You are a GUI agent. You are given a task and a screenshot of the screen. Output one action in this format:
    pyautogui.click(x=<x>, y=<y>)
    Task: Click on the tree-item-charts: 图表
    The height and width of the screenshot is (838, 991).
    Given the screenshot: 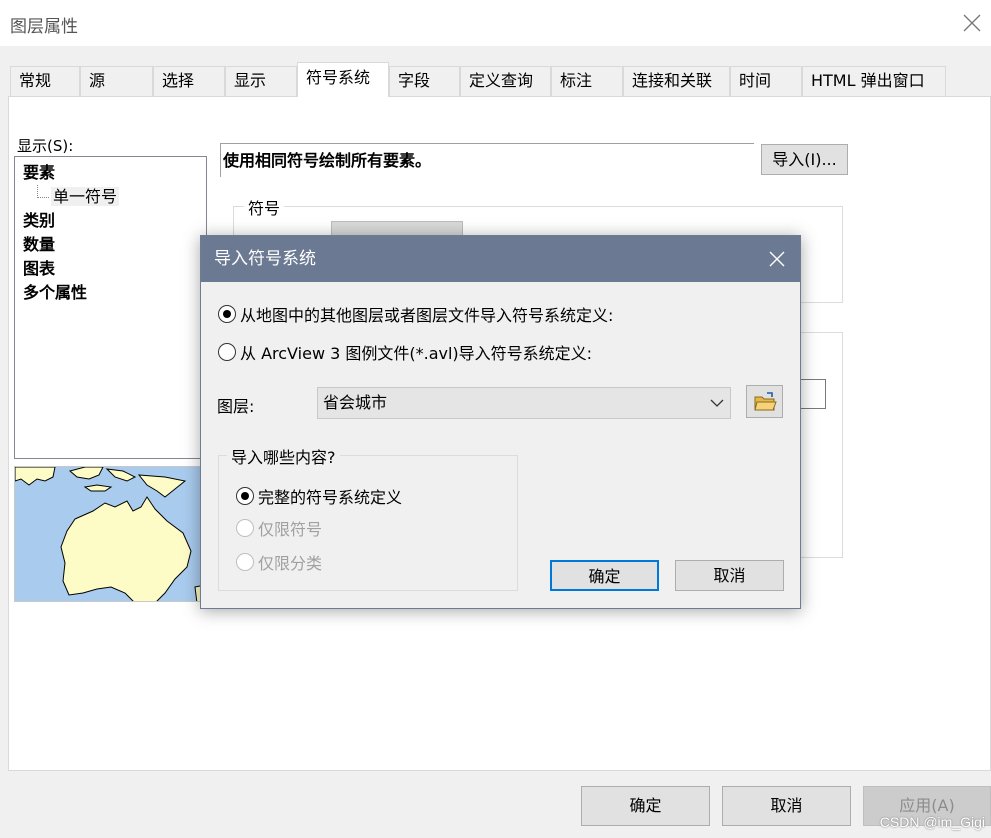 What is the action you would take?
    pyautogui.click(x=110, y=269)
    